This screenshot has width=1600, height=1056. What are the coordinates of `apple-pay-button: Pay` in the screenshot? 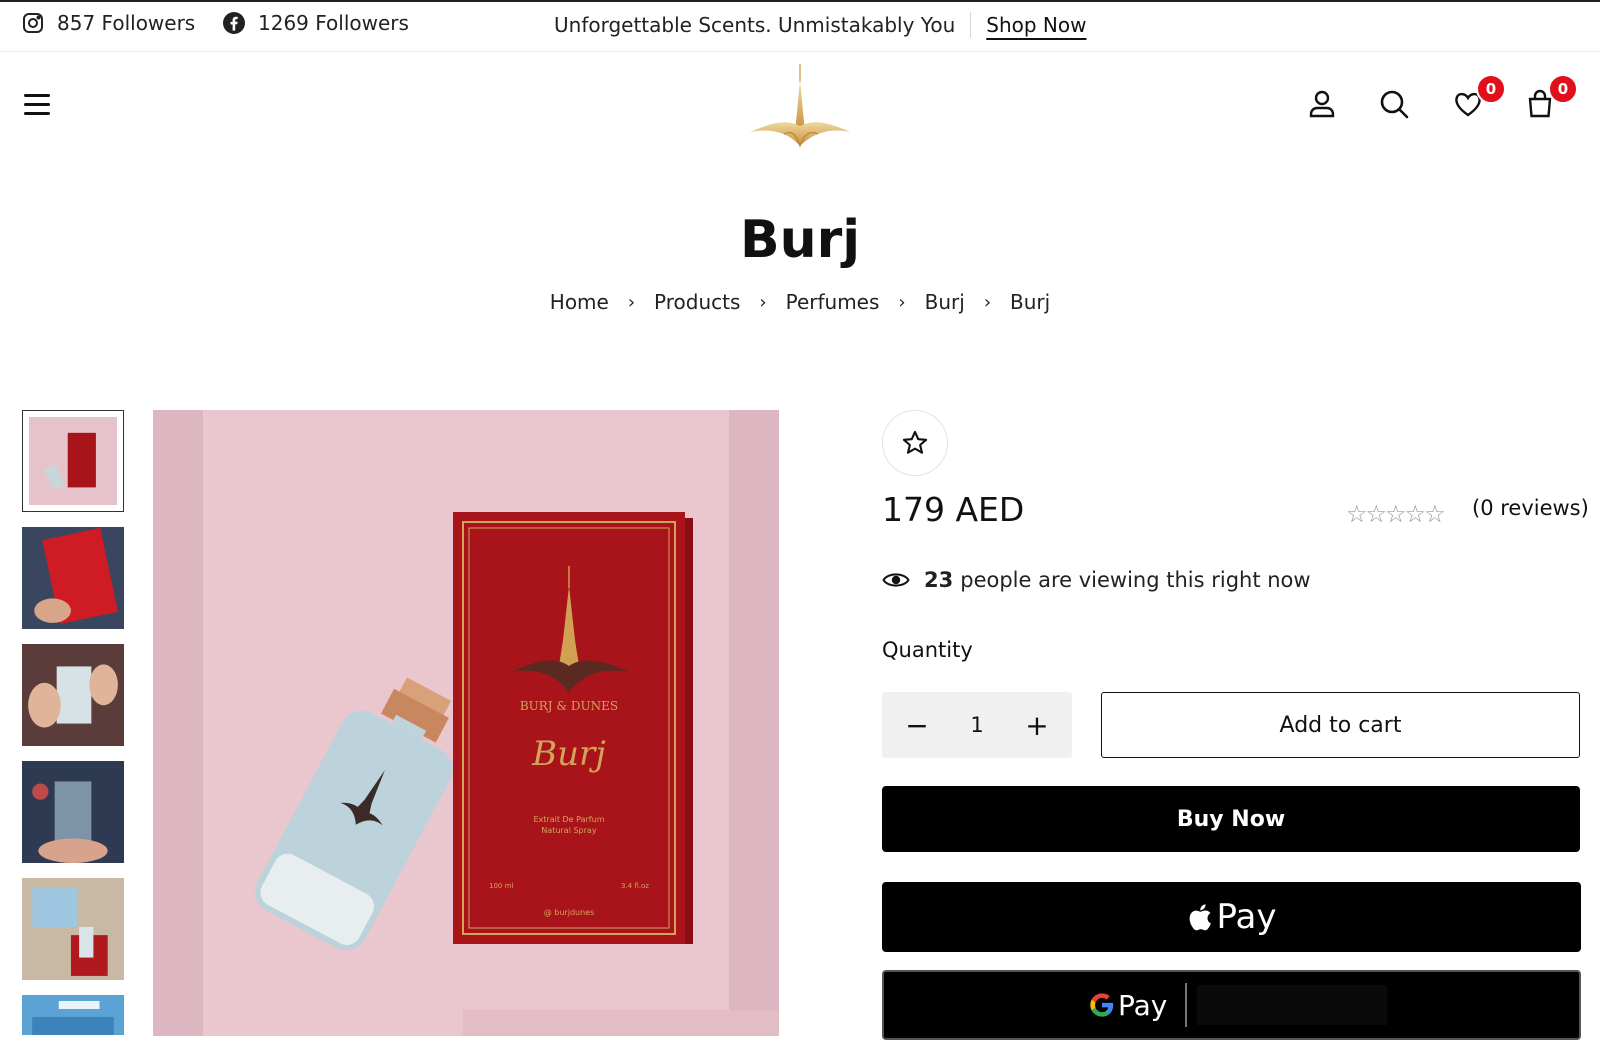 It's located at (1231, 917).